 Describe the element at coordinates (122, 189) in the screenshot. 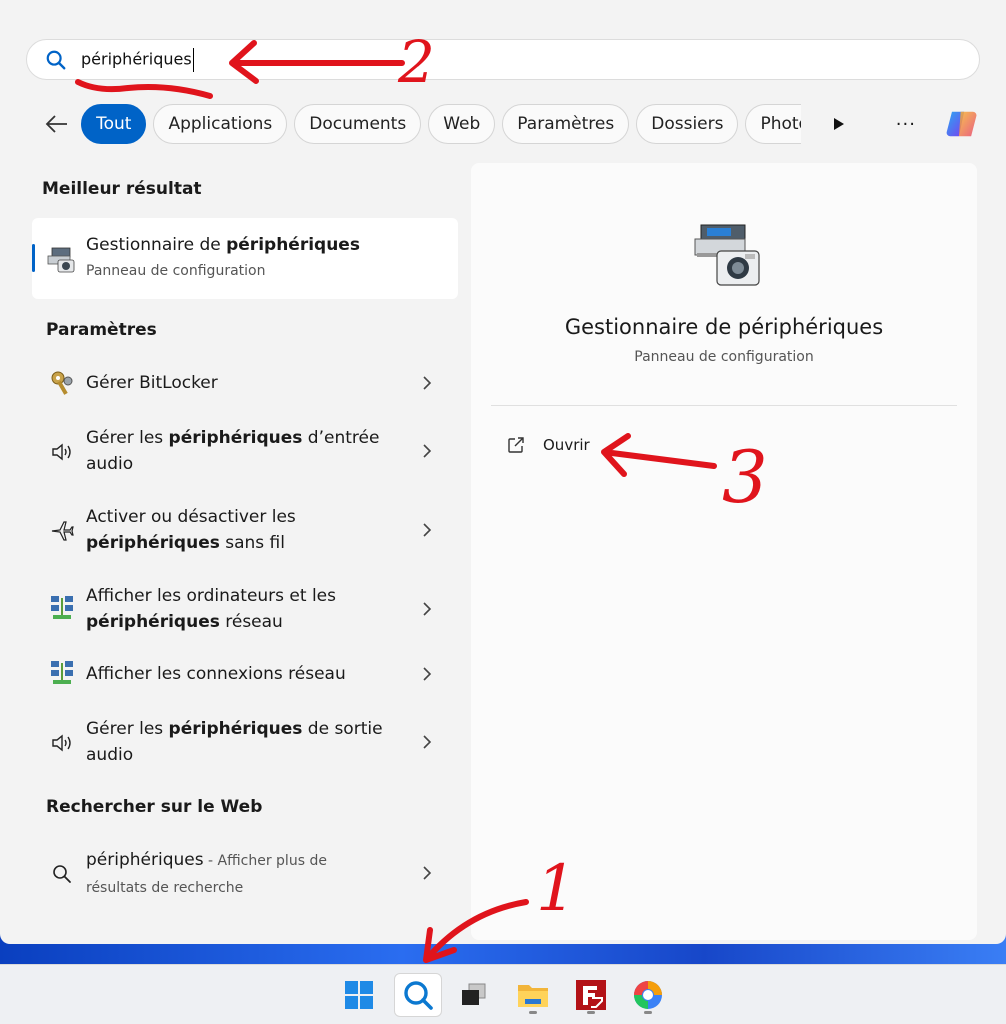

I see `section-best-result: Meilleur résultat` at that location.